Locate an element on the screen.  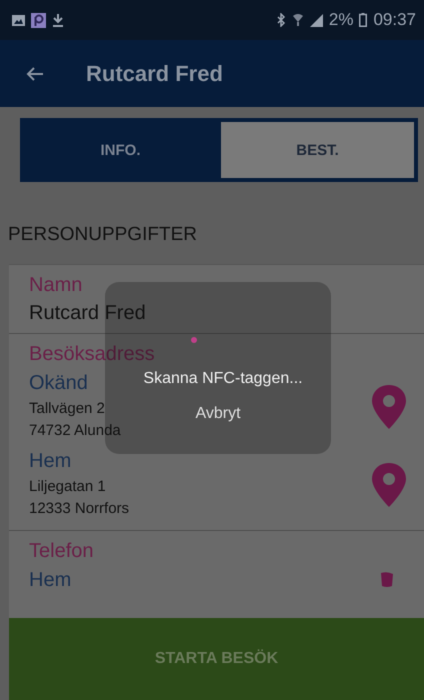
screen-title: Rutcard Fred is located at coordinates (154, 73).